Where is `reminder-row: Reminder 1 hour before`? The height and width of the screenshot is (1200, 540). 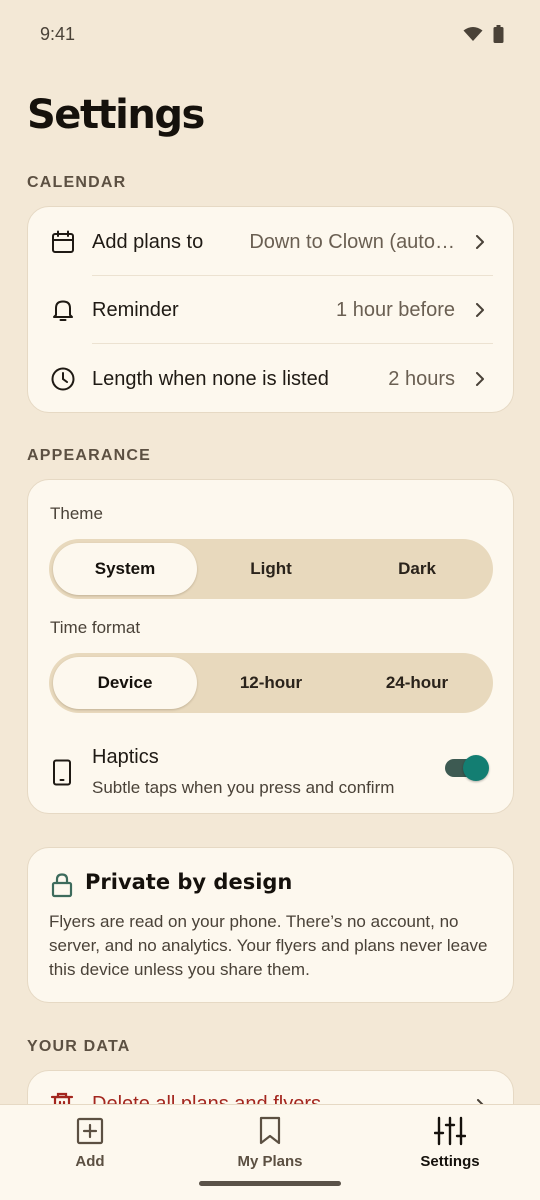 reminder-row: Reminder 1 hour before is located at coordinates (270, 310).